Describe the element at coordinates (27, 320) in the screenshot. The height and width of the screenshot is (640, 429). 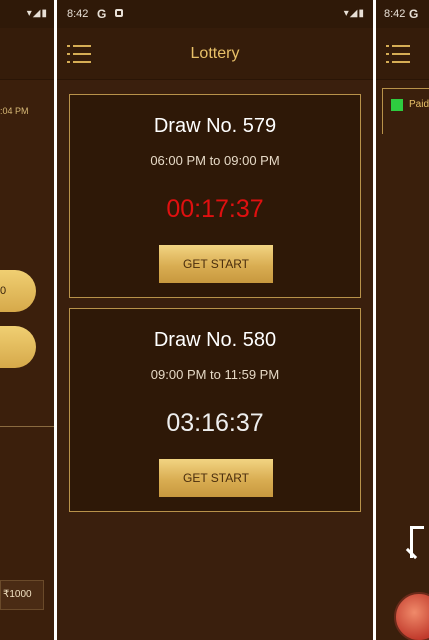
I see `left-screen: ▾◢▮ :04 PM 0 ₹1000` at that location.